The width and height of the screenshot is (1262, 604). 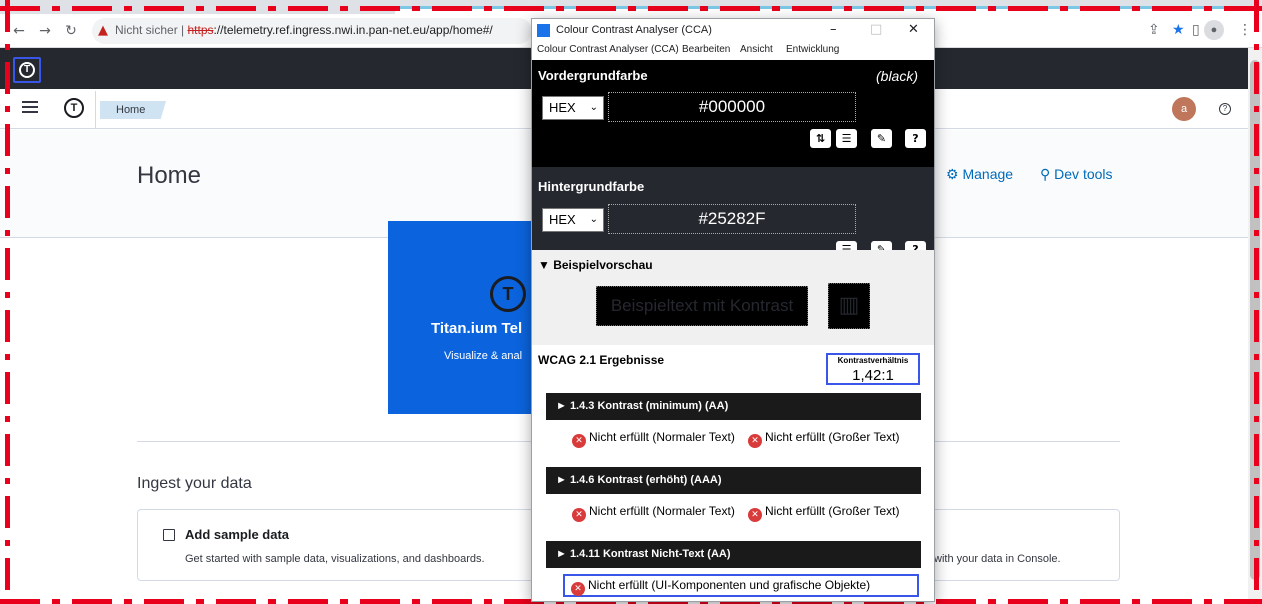 What do you see at coordinates (1184, 109) in the screenshot?
I see `avatar: a` at bounding box center [1184, 109].